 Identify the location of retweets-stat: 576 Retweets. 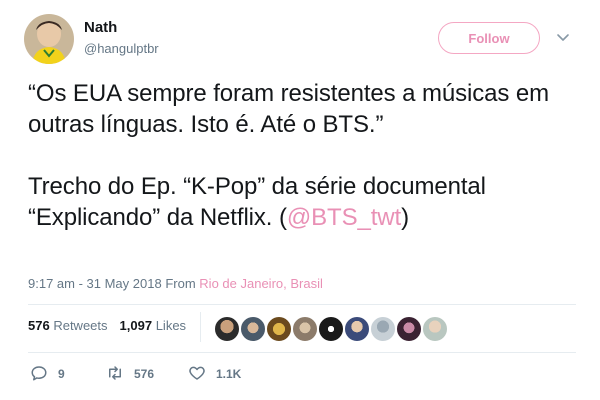
(68, 325).